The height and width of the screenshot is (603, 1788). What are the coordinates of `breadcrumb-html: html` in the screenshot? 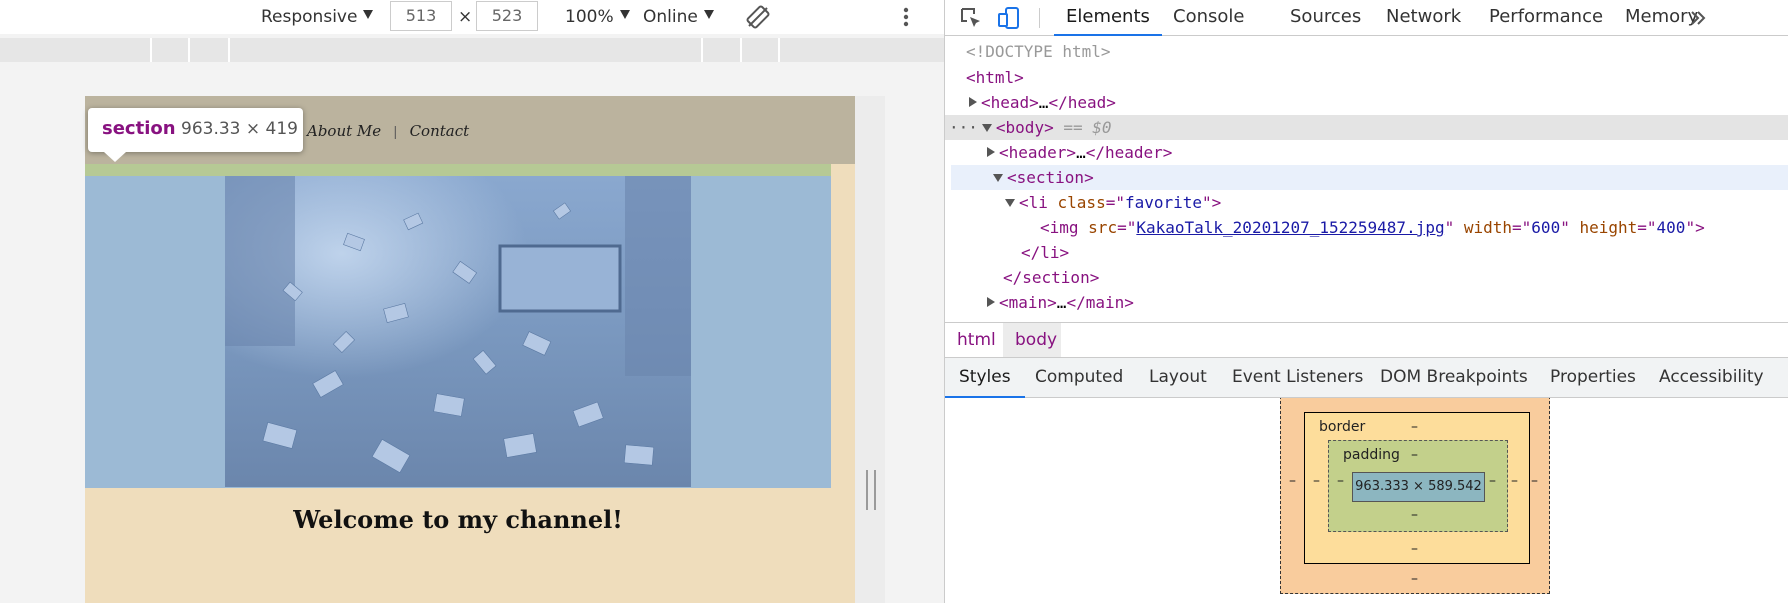 It's located at (976, 340).